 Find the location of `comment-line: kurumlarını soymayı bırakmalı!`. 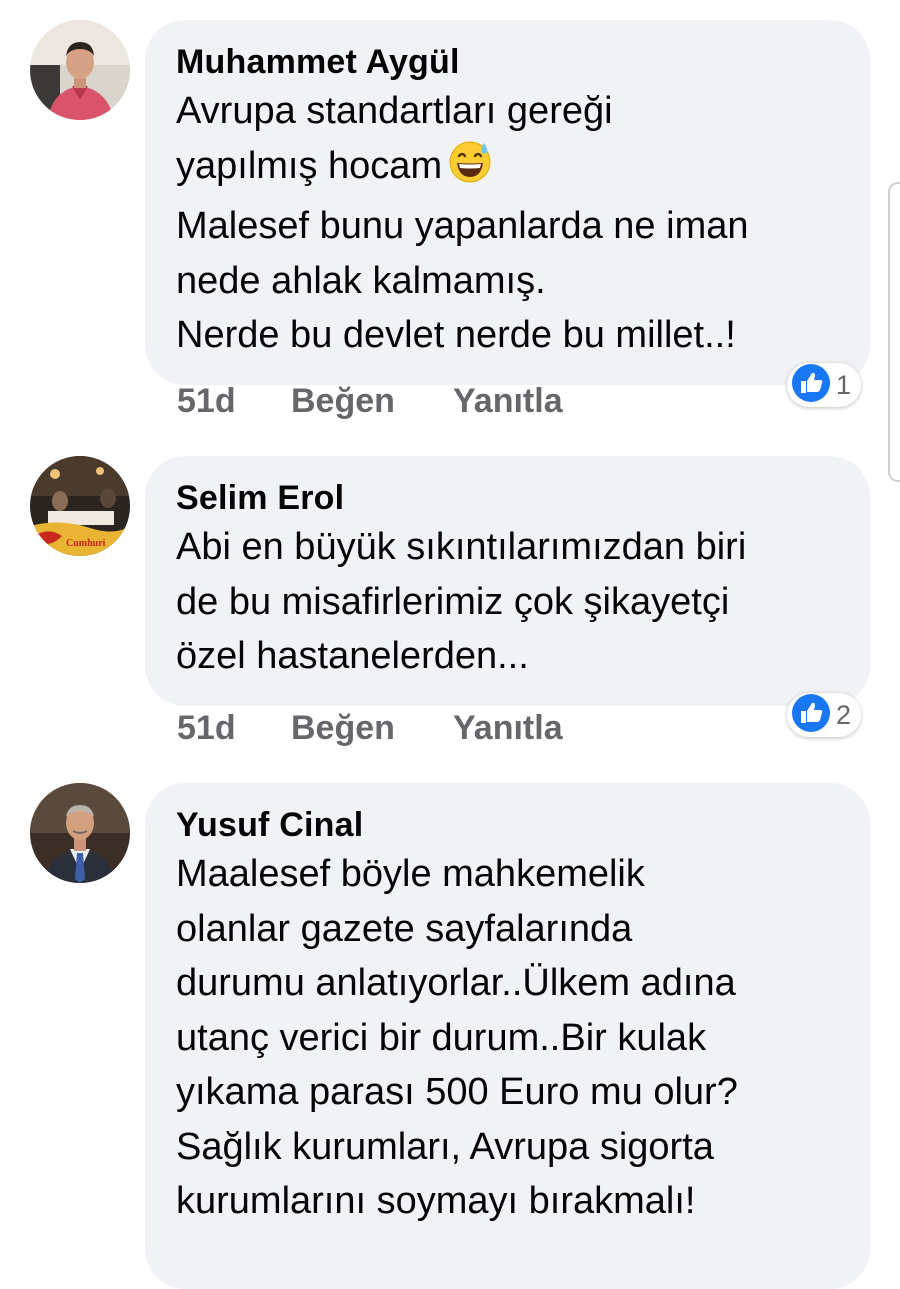

comment-line: kurumlarını soymayı bırakmalı! is located at coordinates (436, 1201).